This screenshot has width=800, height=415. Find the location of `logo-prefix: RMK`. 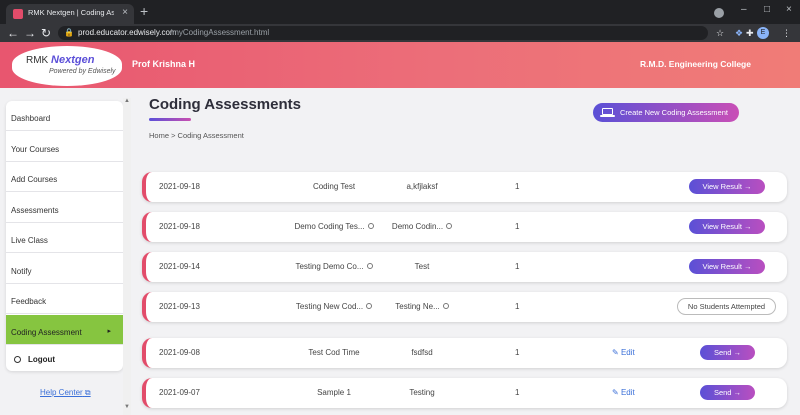

logo-prefix: RMK is located at coordinates (37, 60).